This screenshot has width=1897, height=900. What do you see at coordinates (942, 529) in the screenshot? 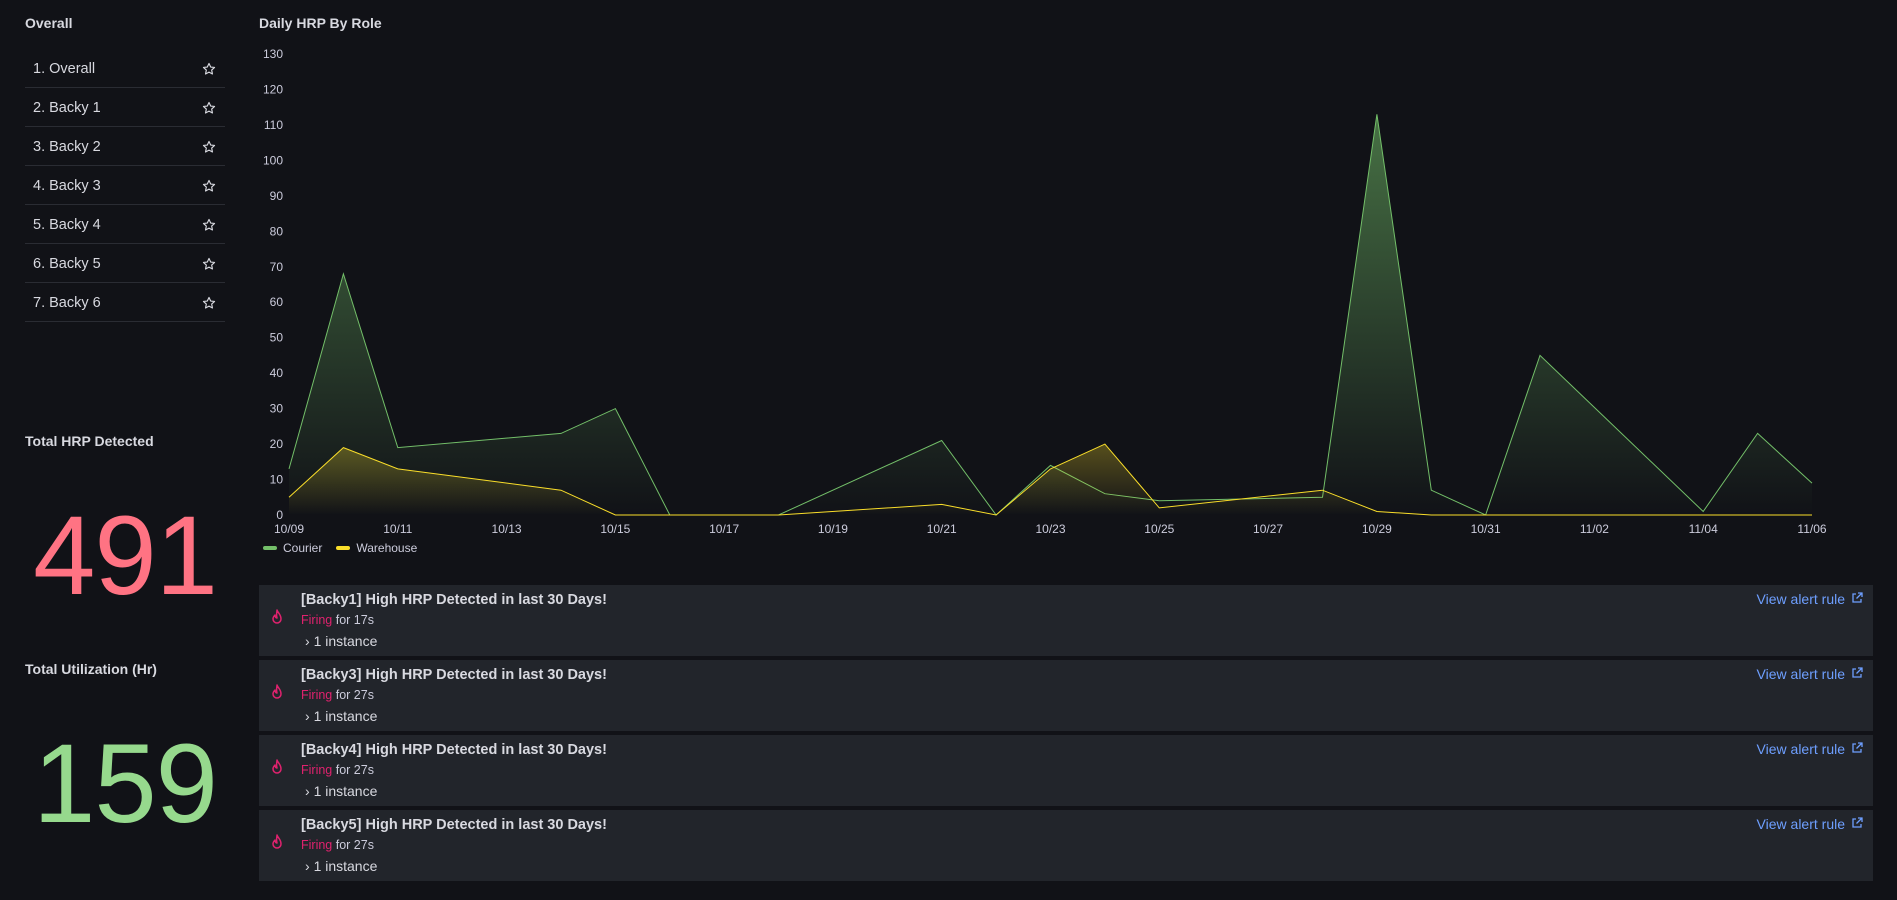
I see `x-tick-label: 10/21` at bounding box center [942, 529].